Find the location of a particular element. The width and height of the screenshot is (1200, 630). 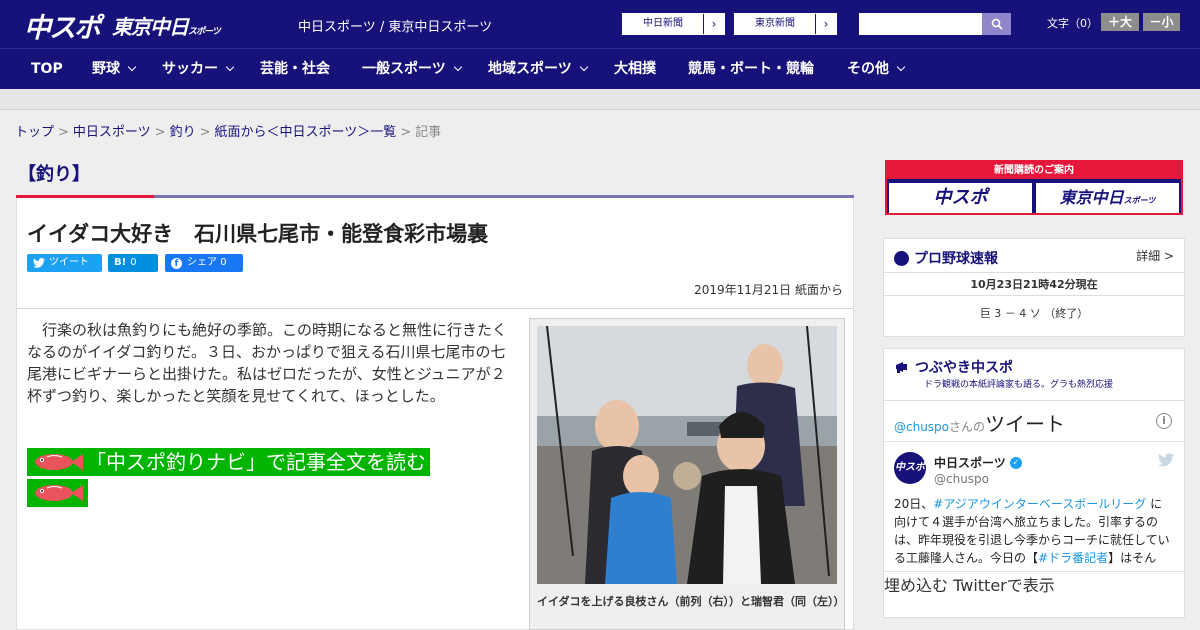

tweet-hashtag: #ドラ番記者 is located at coordinates (1073, 558).